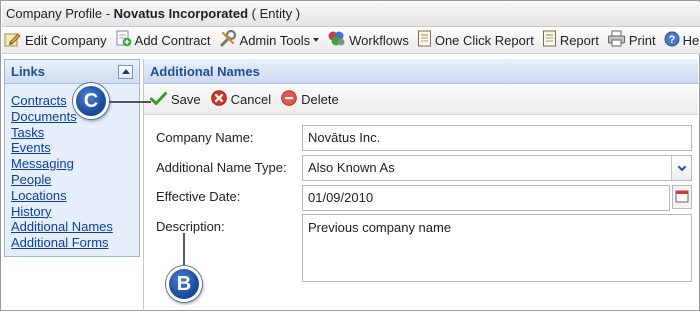 Image resolution: width=700 pixels, height=311 pixels. What do you see at coordinates (198, 196) in the screenshot?
I see `effective-date-label: Effective Date:` at bounding box center [198, 196].